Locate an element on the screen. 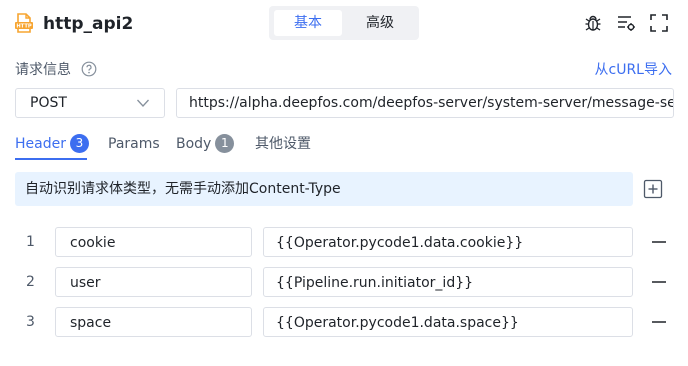  header-value-input: {{Operator.pycode1.data.cookie}} is located at coordinates (448, 242).